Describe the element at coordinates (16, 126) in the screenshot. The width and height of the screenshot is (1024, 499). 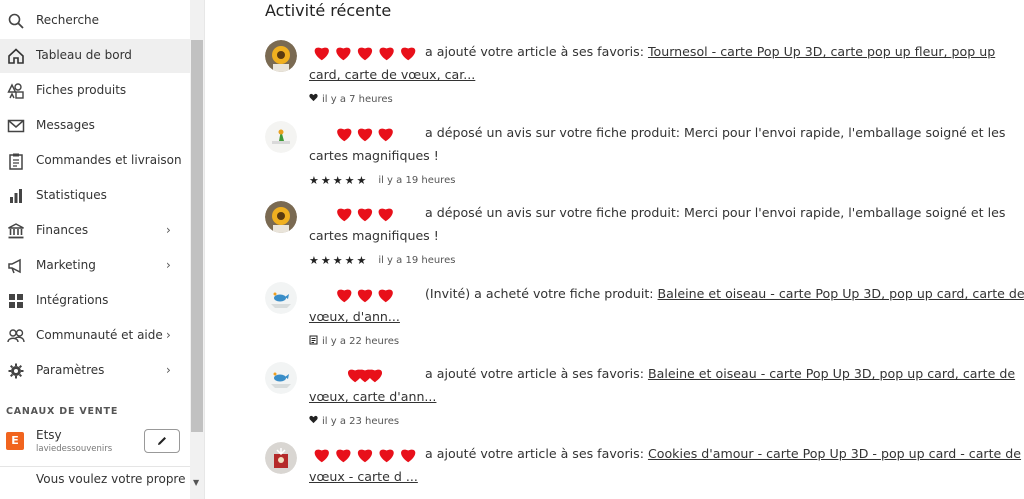
I see `mail-icon` at that location.